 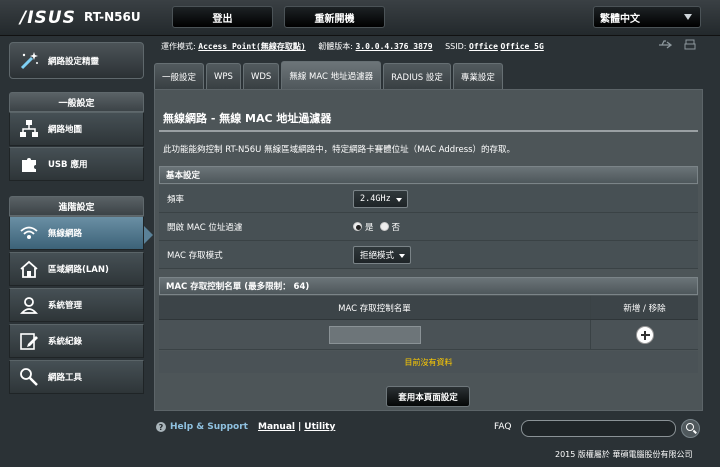 What do you see at coordinates (369, 227) in the screenshot?
I see `enable-yes-label: 是` at bounding box center [369, 227].